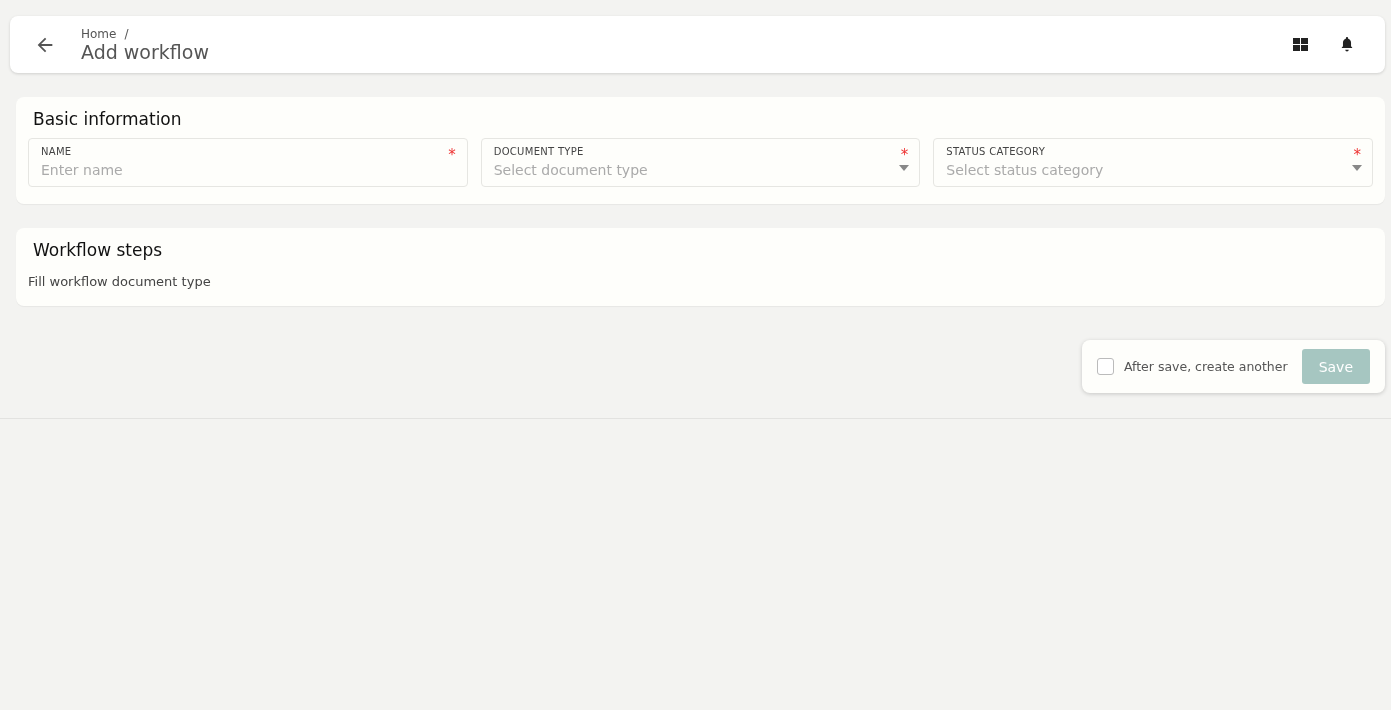  What do you see at coordinates (145, 51) in the screenshot?
I see `page-title: Add workflow` at bounding box center [145, 51].